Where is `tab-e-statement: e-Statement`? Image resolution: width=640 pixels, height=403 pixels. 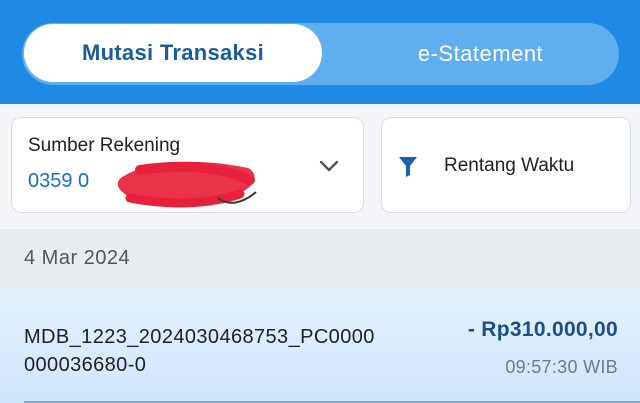 tab-e-statement: e-Statement is located at coordinates (480, 54).